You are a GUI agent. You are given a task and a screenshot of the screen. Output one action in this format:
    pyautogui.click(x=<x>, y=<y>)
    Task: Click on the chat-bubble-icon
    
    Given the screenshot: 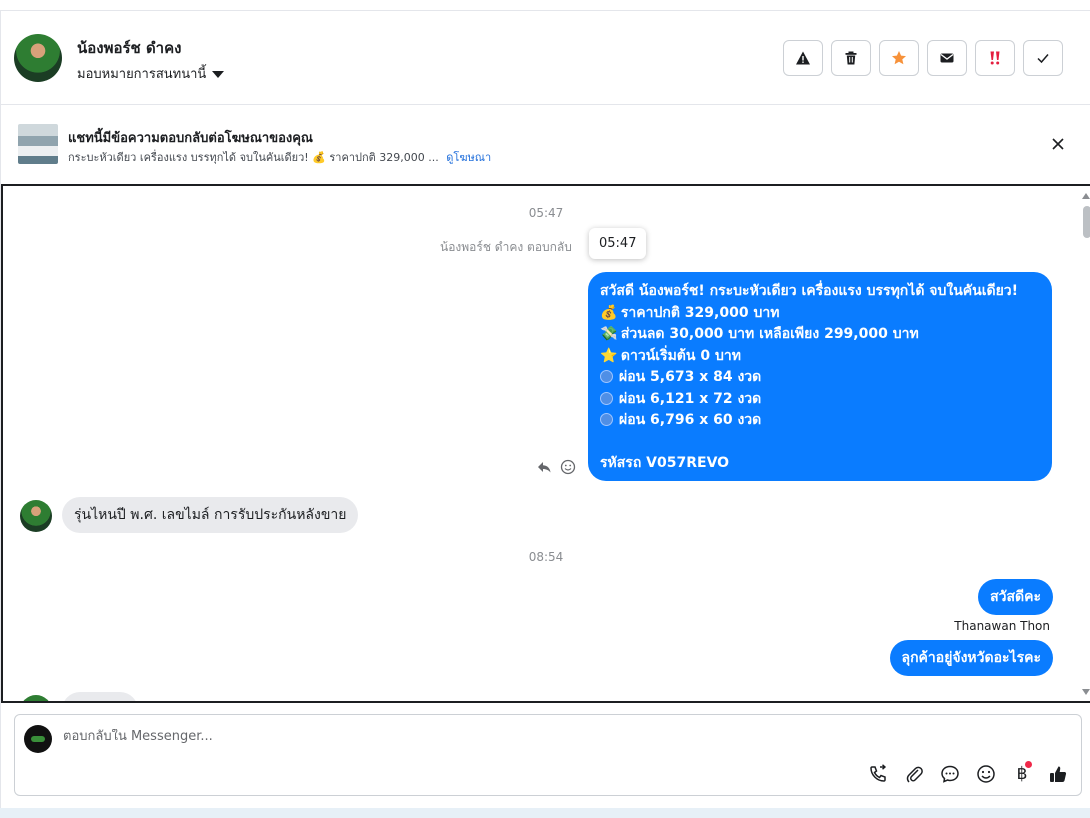 What is the action you would take?
    pyautogui.click(x=950, y=774)
    